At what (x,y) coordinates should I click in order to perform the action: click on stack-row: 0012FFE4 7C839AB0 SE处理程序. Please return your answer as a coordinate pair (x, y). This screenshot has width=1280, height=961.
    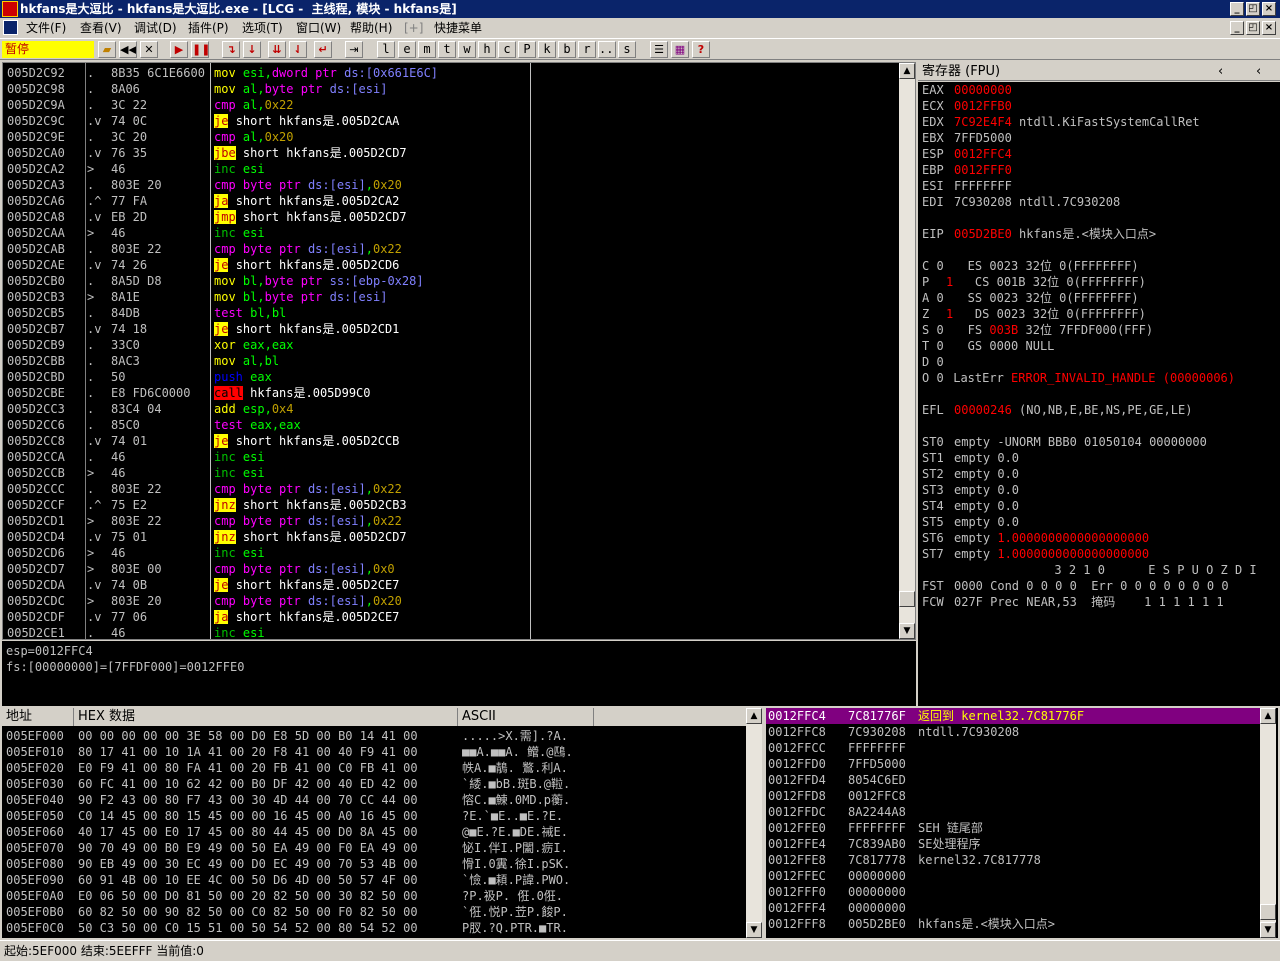
    Looking at the image, I should click on (1013, 844).